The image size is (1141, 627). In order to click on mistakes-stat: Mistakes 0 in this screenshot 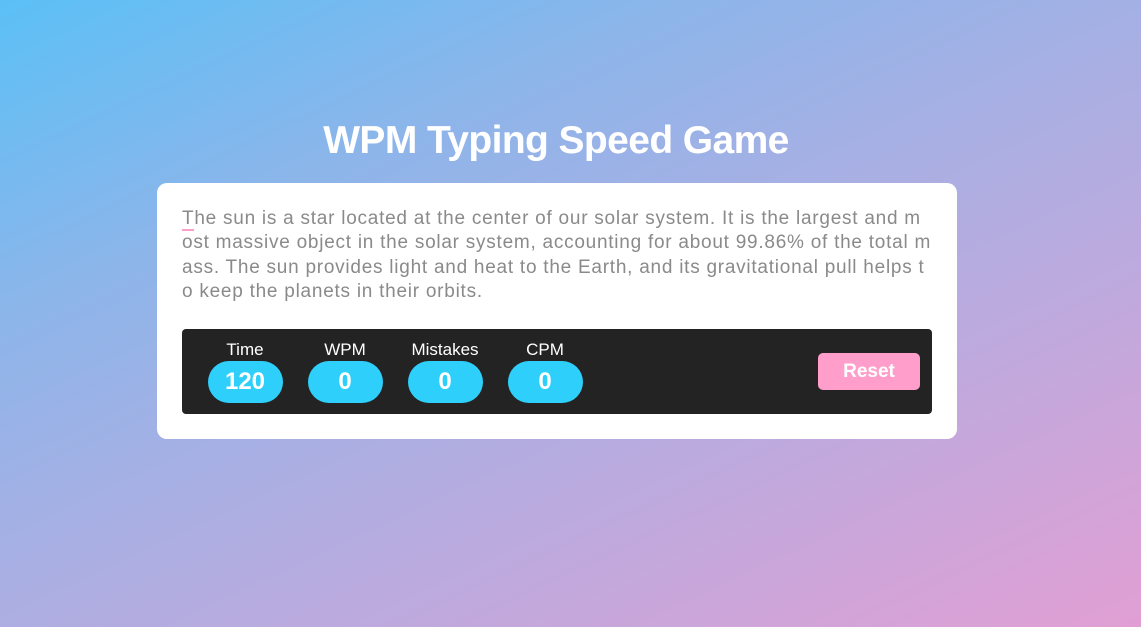, I will do `click(445, 371)`.